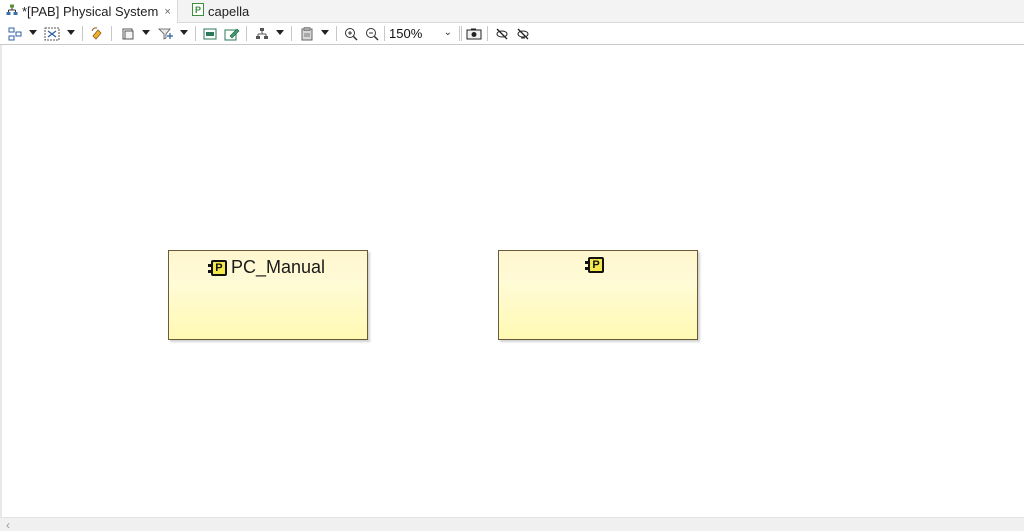  I want to click on editor-tab-bar: *[PAB] Physical System × P capella, so click(512, 11).